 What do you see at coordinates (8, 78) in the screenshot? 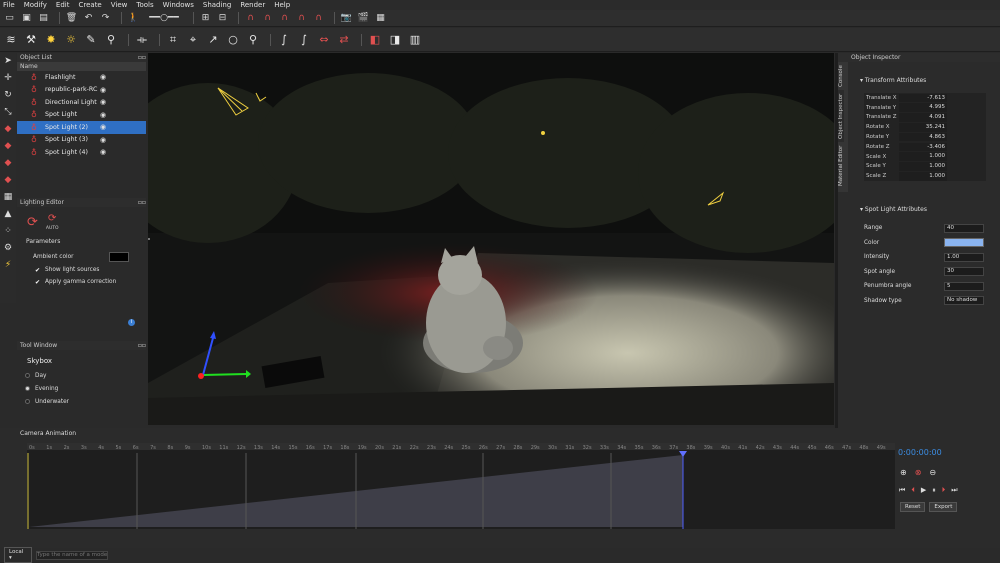
I see `move-icon: ✛` at bounding box center [8, 78].